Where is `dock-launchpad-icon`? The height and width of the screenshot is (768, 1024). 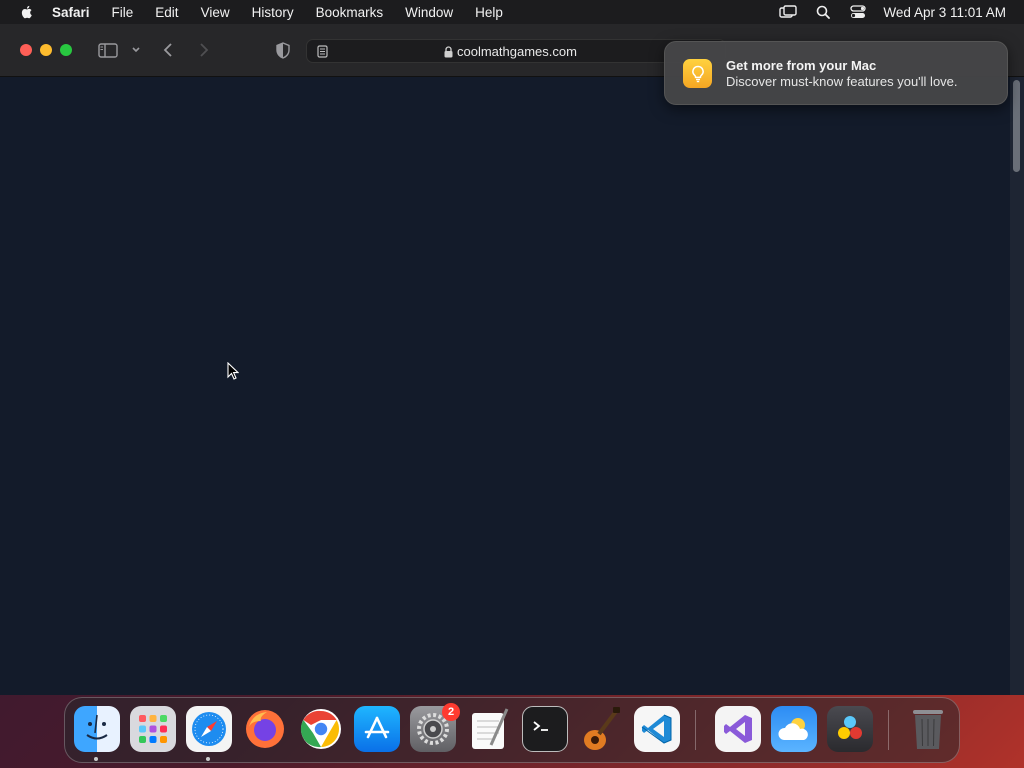
dock-launchpad-icon is located at coordinates (153, 729).